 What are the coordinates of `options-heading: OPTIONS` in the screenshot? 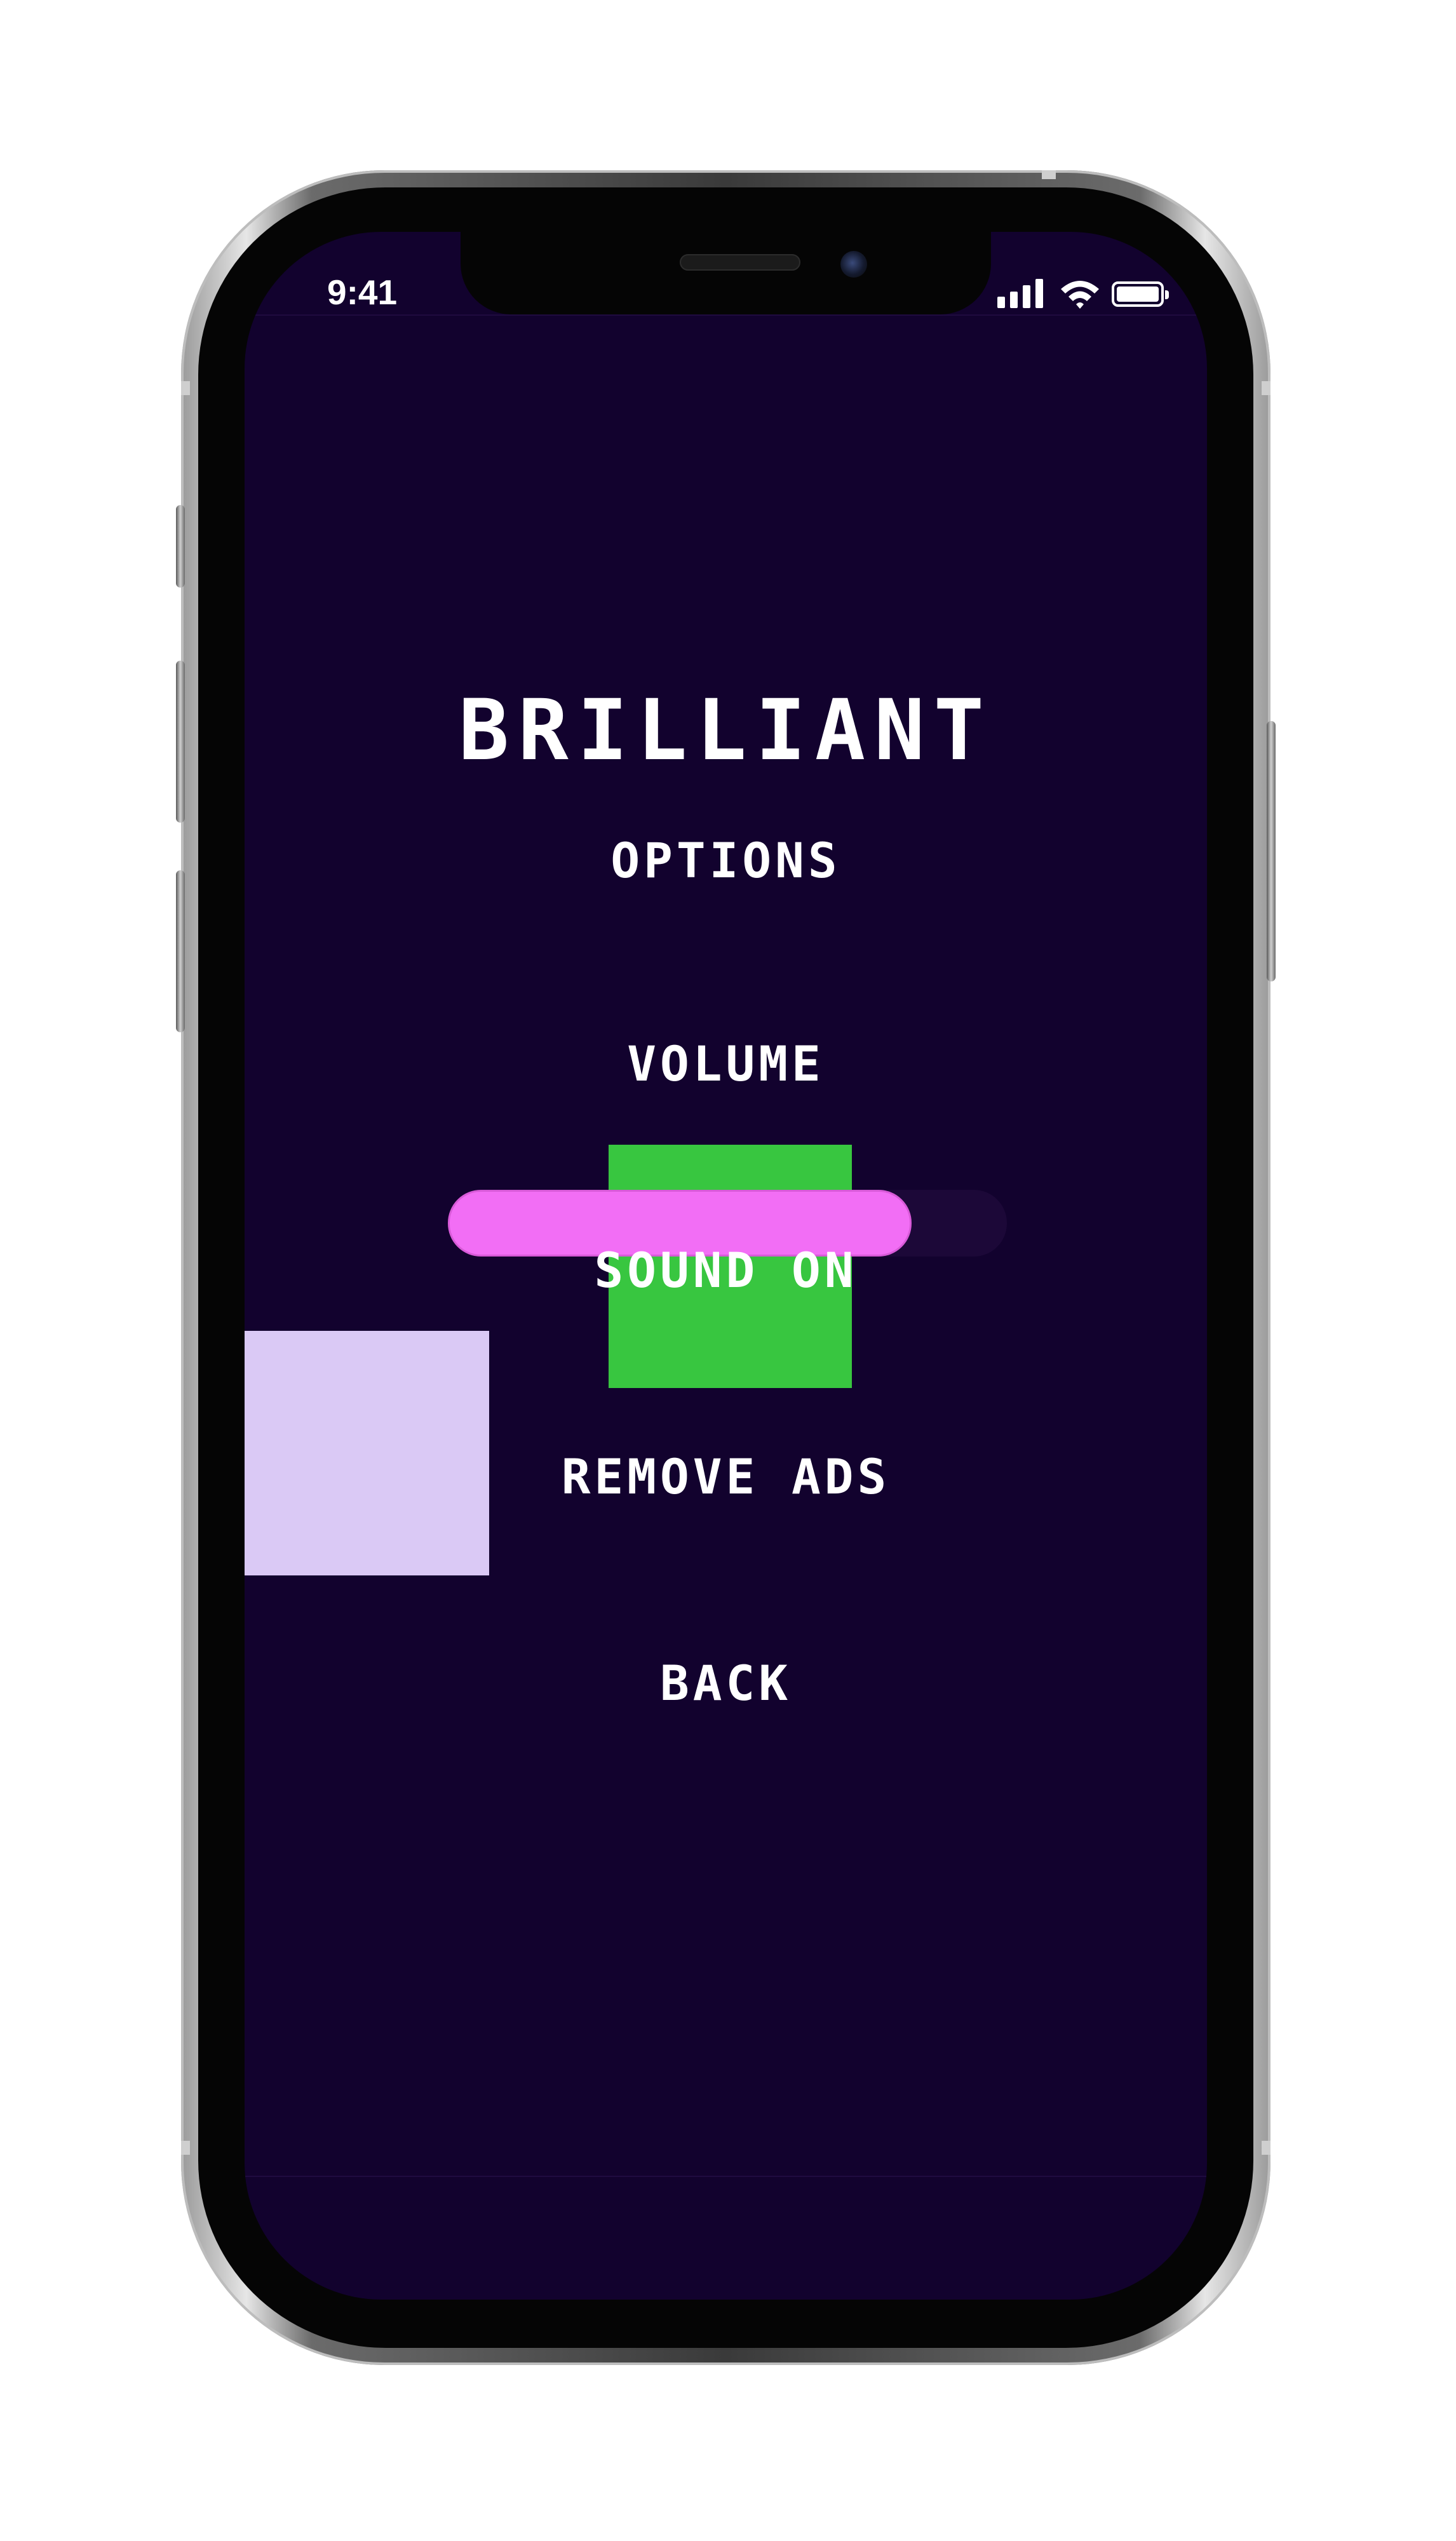 It's located at (725, 860).